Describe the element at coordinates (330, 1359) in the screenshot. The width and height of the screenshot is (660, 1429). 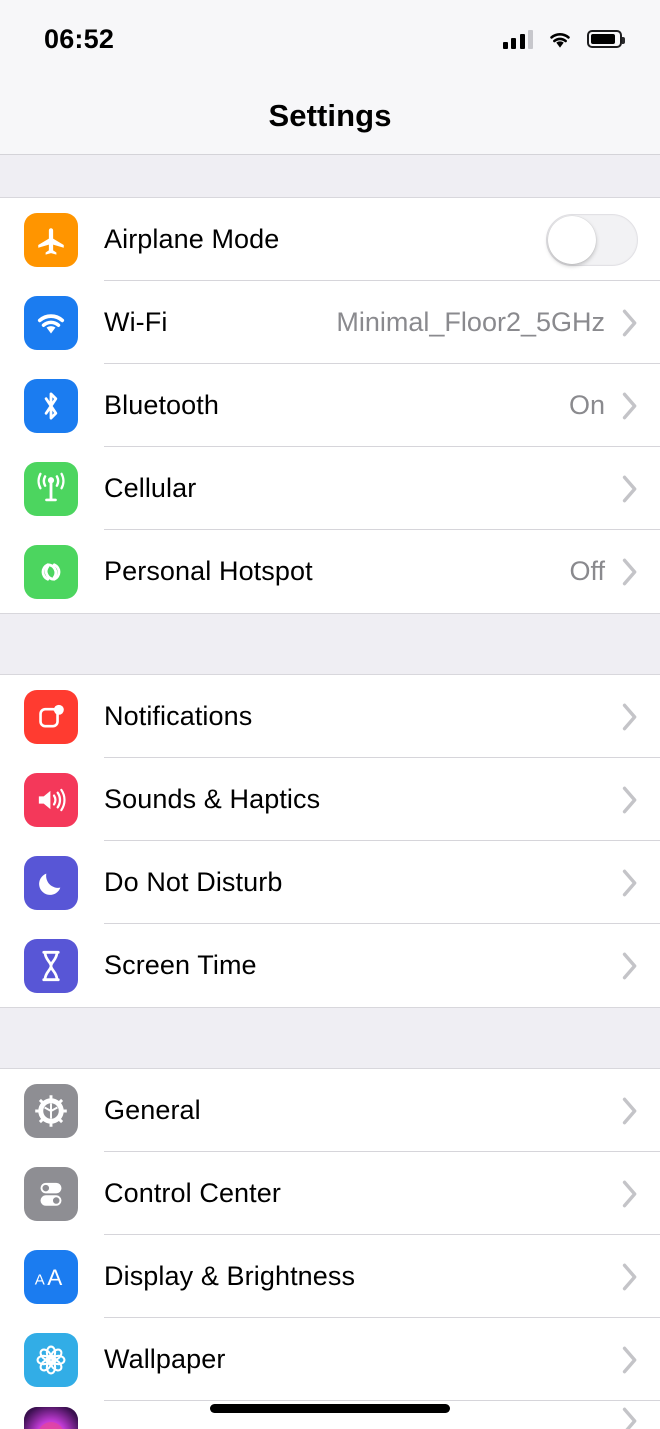
I see `row-wallpaper: Wallpaper` at that location.